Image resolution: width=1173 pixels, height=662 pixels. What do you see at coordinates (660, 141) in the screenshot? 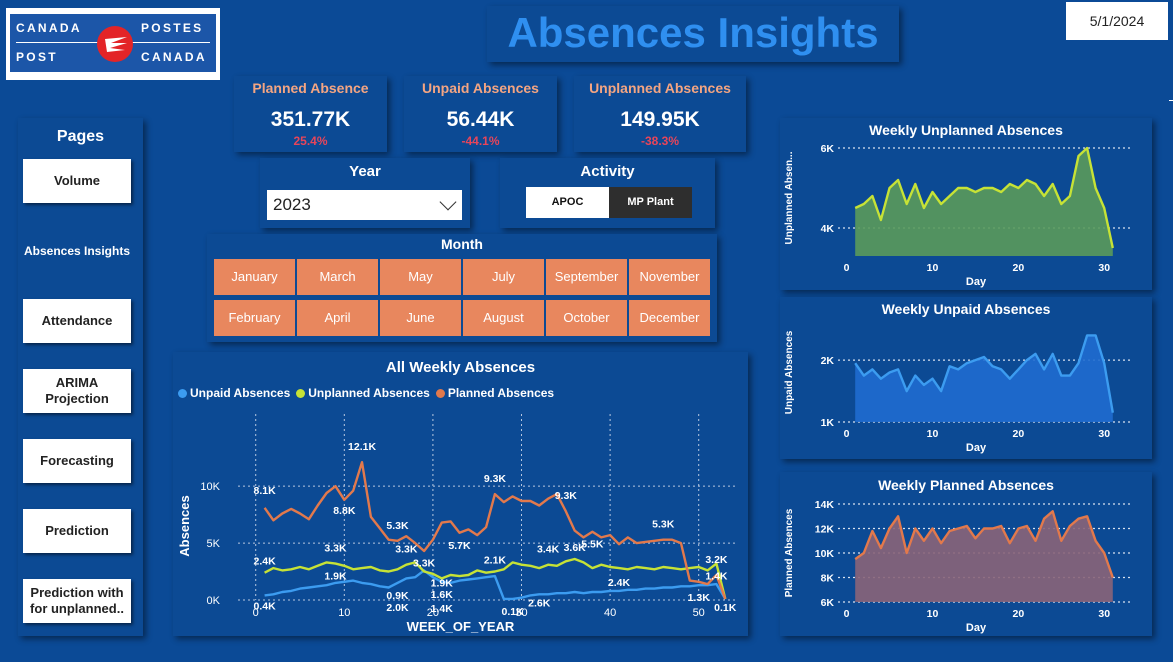
I see `kpi-delta: -38.3%` at bounding box center [660, 141].